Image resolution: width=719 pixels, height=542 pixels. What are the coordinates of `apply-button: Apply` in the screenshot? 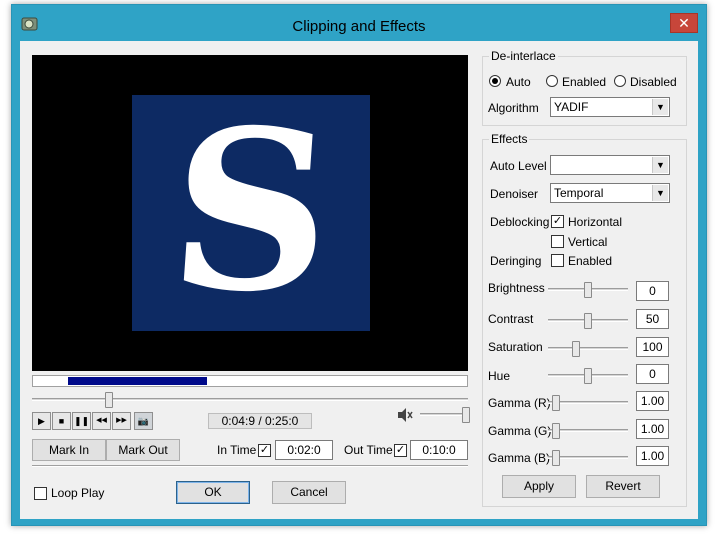 It's located at (539, 486).